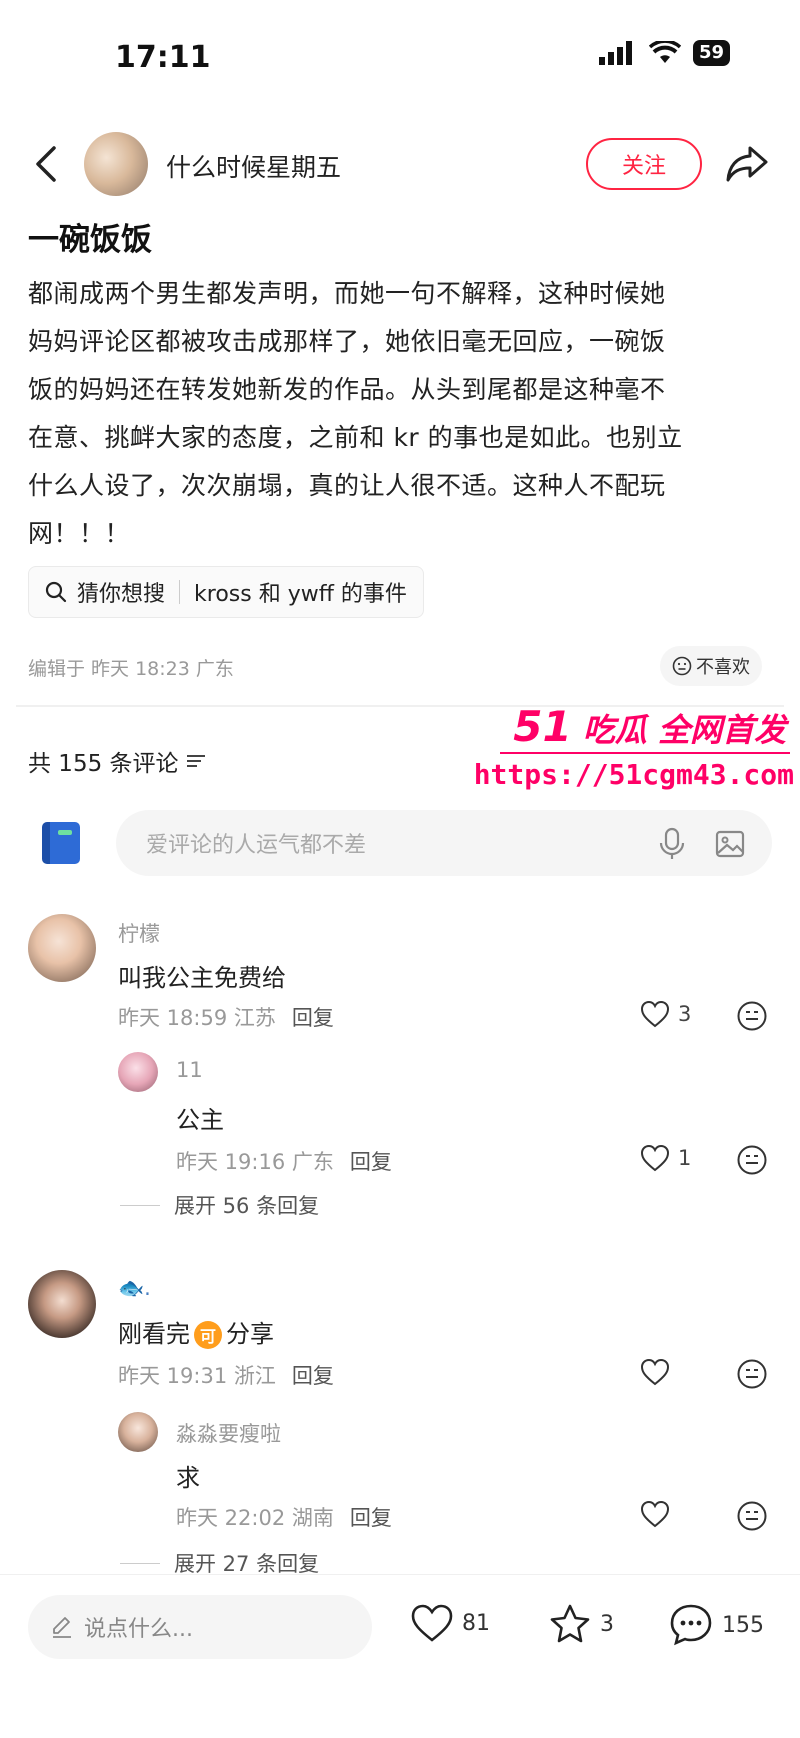  Describe the element at coordinates (355, 437) in the screenshot. I see `post-body-line: 在意、挑衅大家的态度，之前和 kr 的事也是如此。也别立` at that location.